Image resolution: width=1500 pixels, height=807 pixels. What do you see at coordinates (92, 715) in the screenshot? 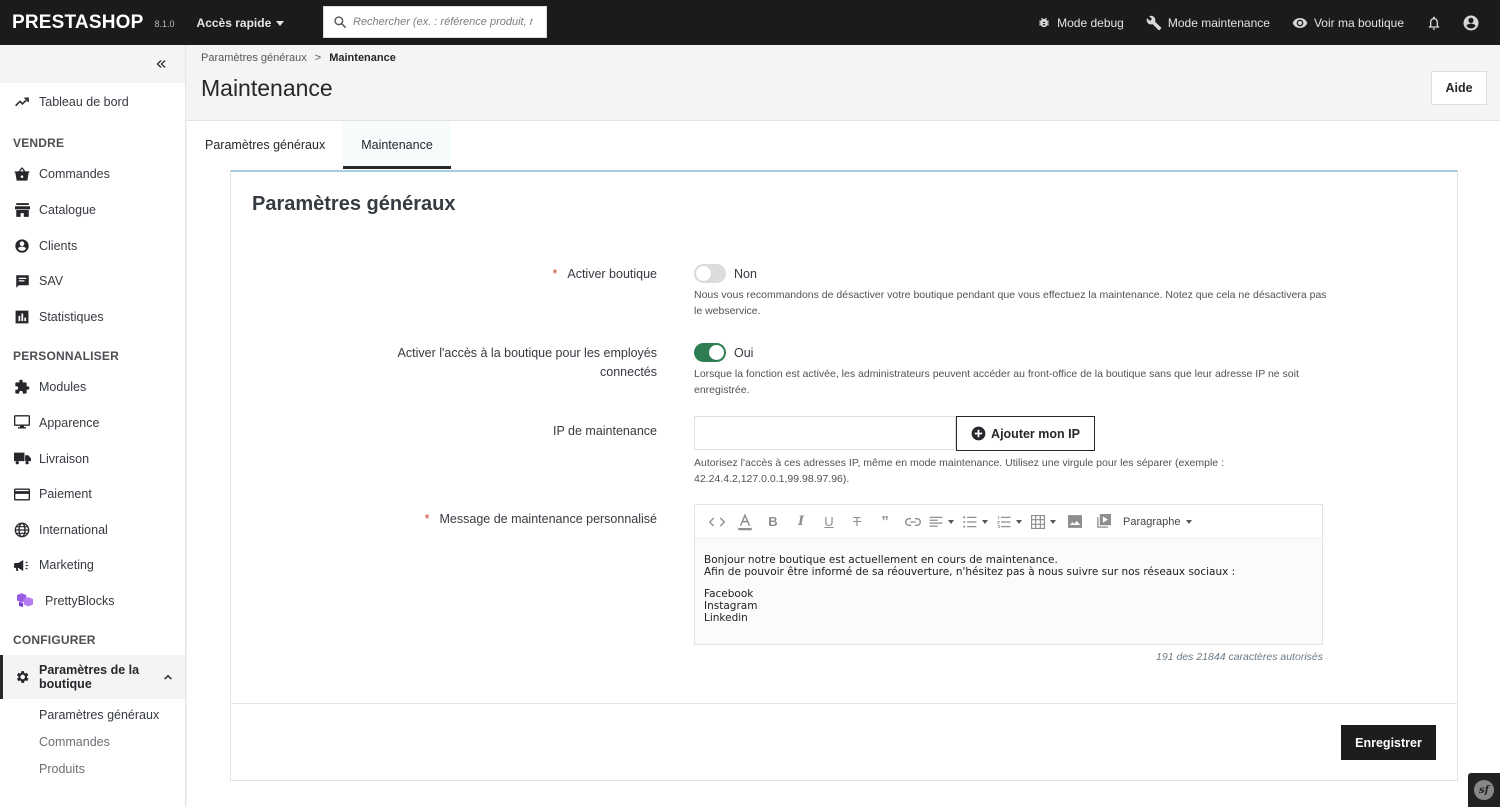
I see `sidebar-subitem-general: Paramètres généraux` at bounding box center [92, 715].